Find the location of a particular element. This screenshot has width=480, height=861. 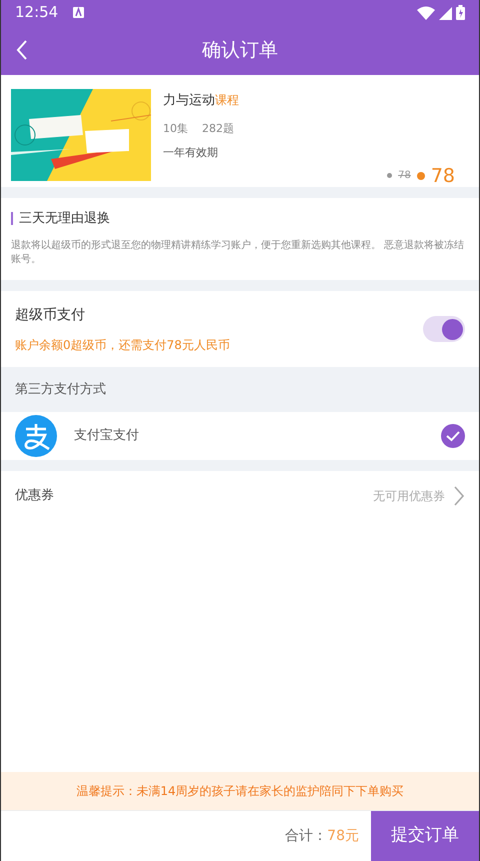

price: 78 is located at coordinates (442, 176).